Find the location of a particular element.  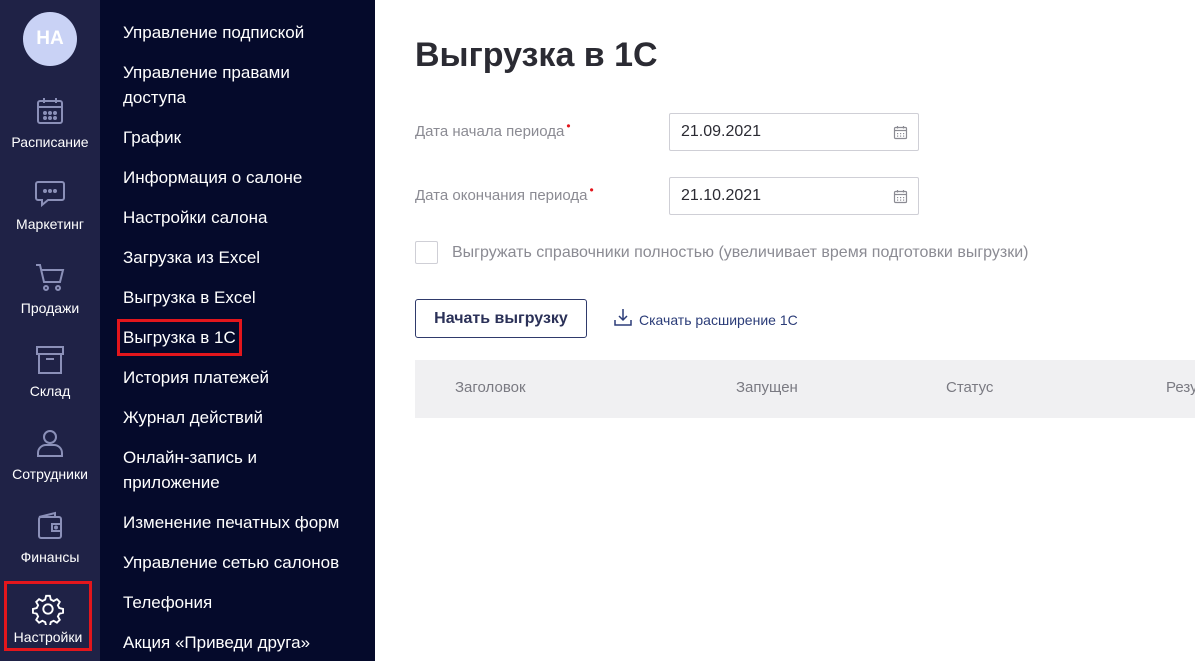

download-1c-extension-link: Скачать расширение 1С is located at coordinates (705, 317).